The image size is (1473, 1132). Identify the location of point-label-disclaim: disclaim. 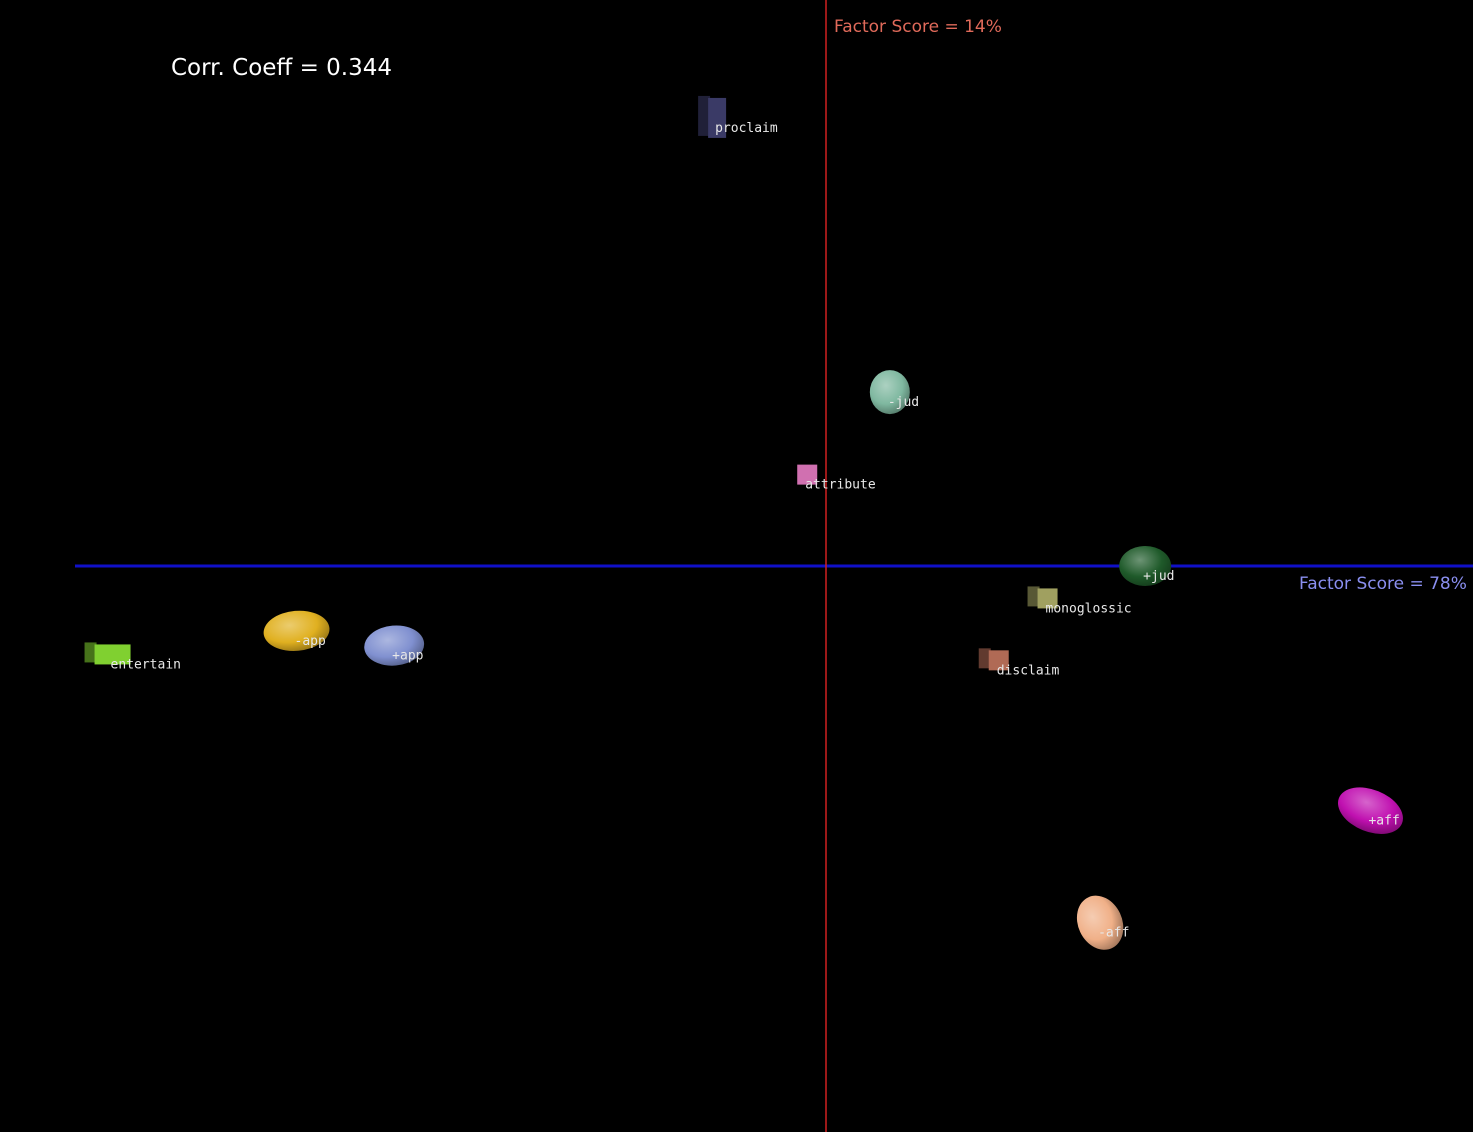
(1028, 670).